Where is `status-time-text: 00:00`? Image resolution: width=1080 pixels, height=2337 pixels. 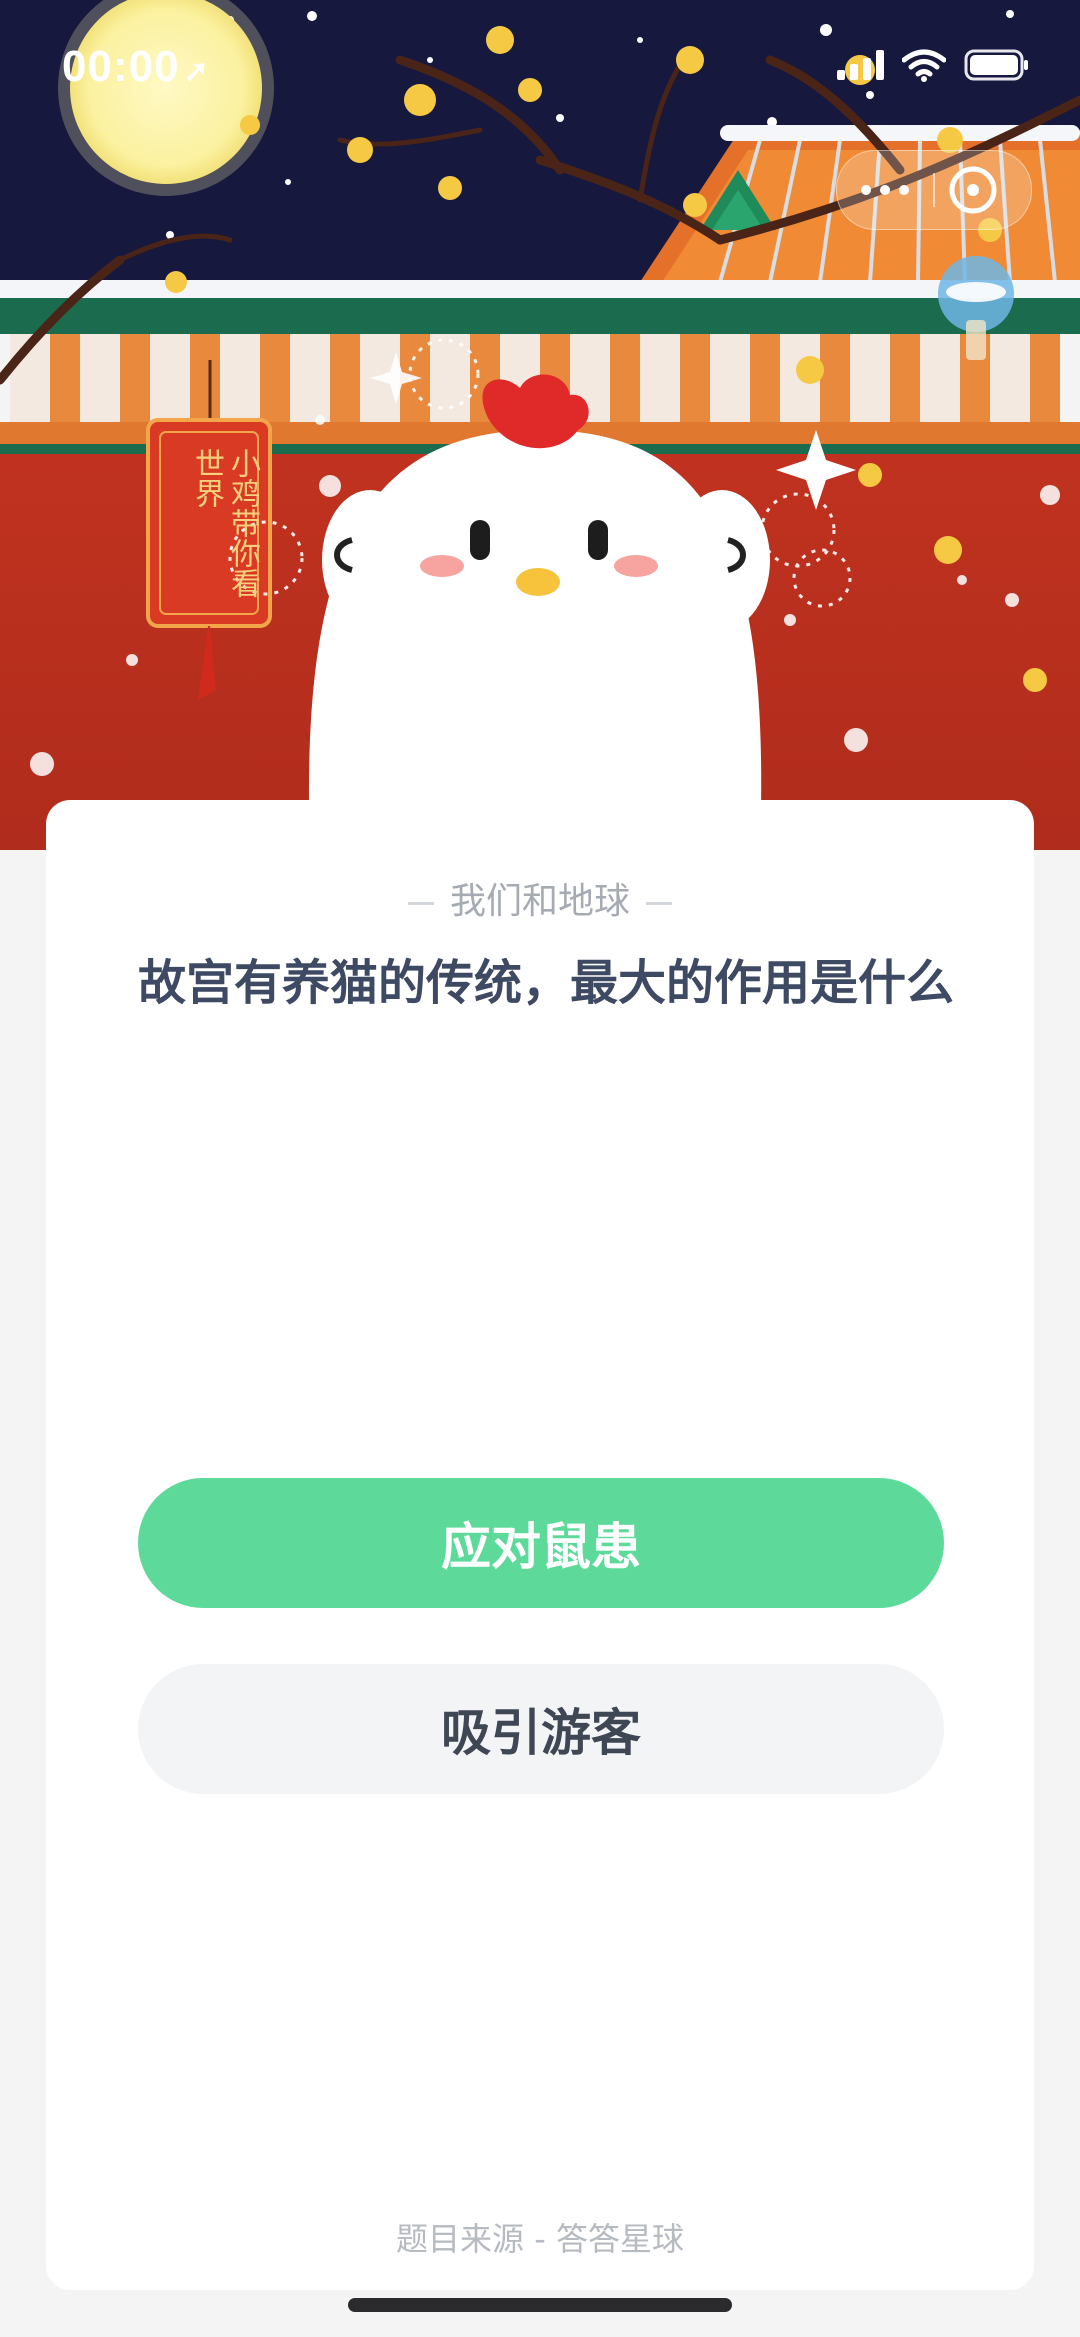 status-time-text: 00:00 is located at coordinates (121, 66).